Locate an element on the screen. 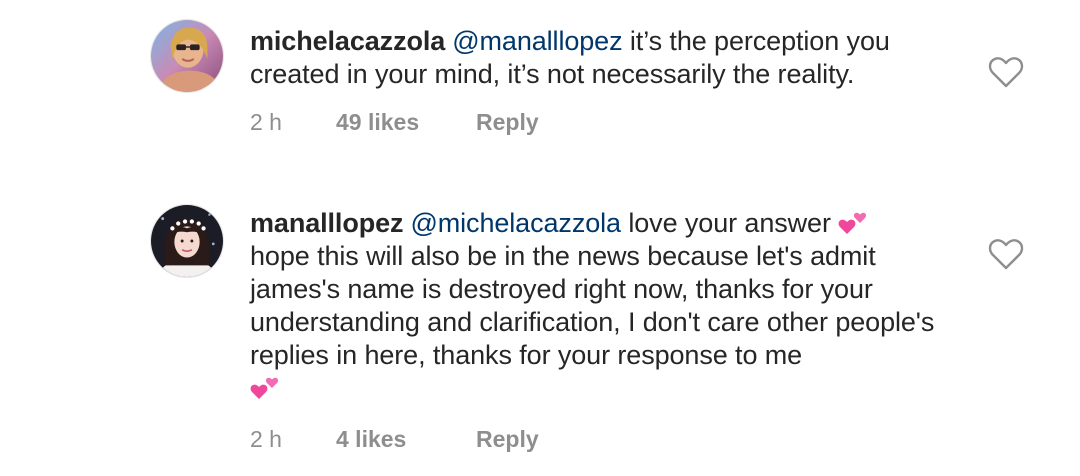  comment-mention: @manalllopez is located at coordinates (537, 41).